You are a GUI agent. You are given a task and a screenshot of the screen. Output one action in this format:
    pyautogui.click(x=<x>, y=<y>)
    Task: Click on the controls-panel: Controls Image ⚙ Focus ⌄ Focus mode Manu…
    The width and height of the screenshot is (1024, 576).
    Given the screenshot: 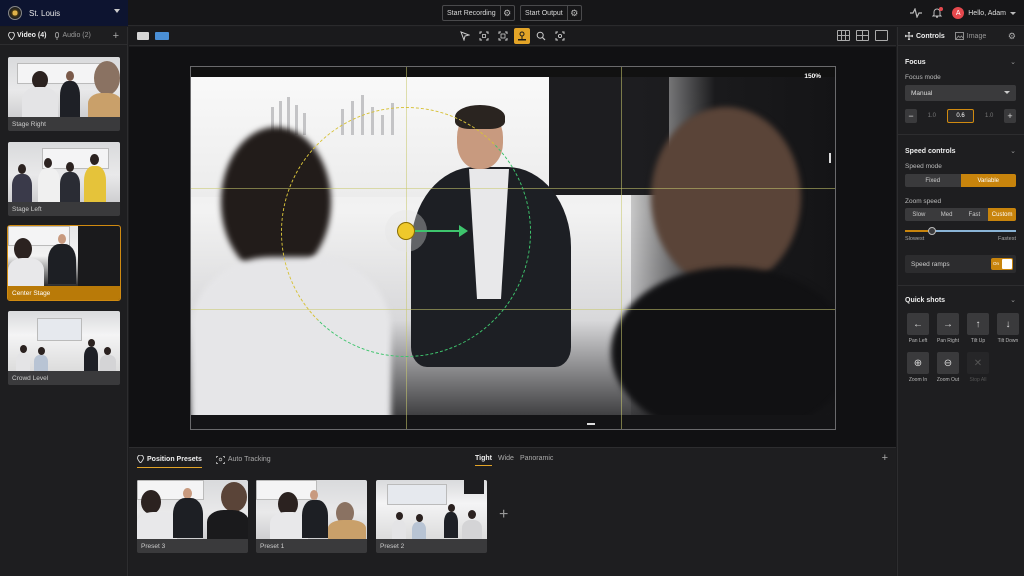 What is the action you would take?
    pyautogui.click(x=960, y=301)
    